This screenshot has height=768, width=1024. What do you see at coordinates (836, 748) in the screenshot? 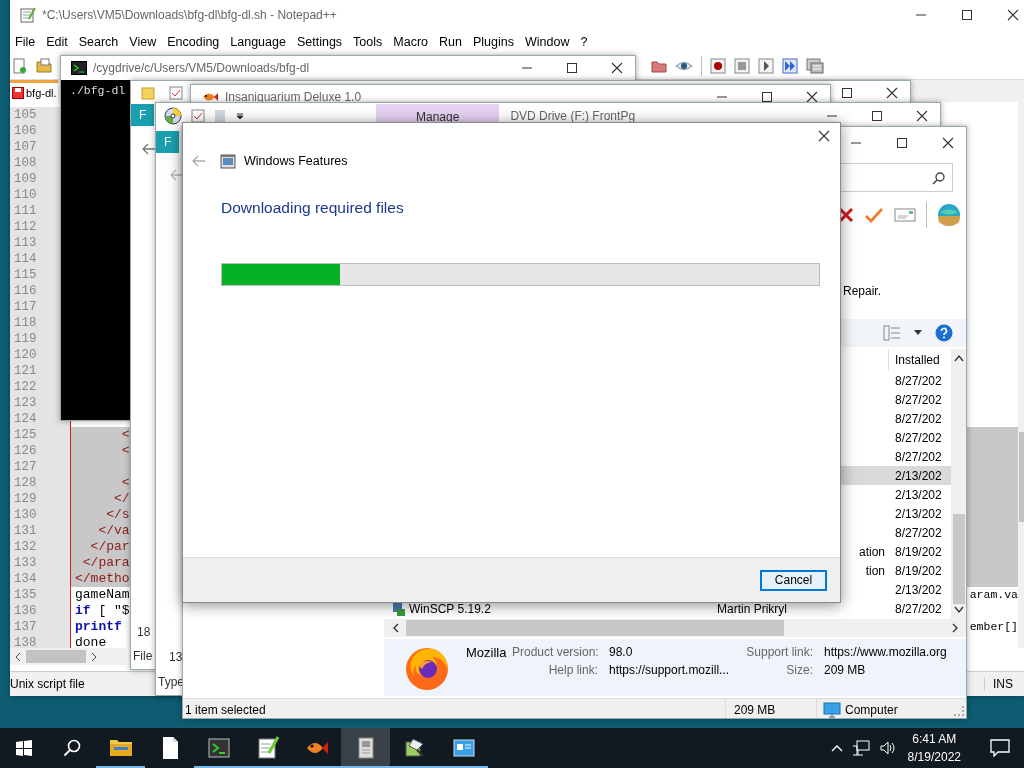
I see `chevron-up-icon` at bounding box center [836, 748].